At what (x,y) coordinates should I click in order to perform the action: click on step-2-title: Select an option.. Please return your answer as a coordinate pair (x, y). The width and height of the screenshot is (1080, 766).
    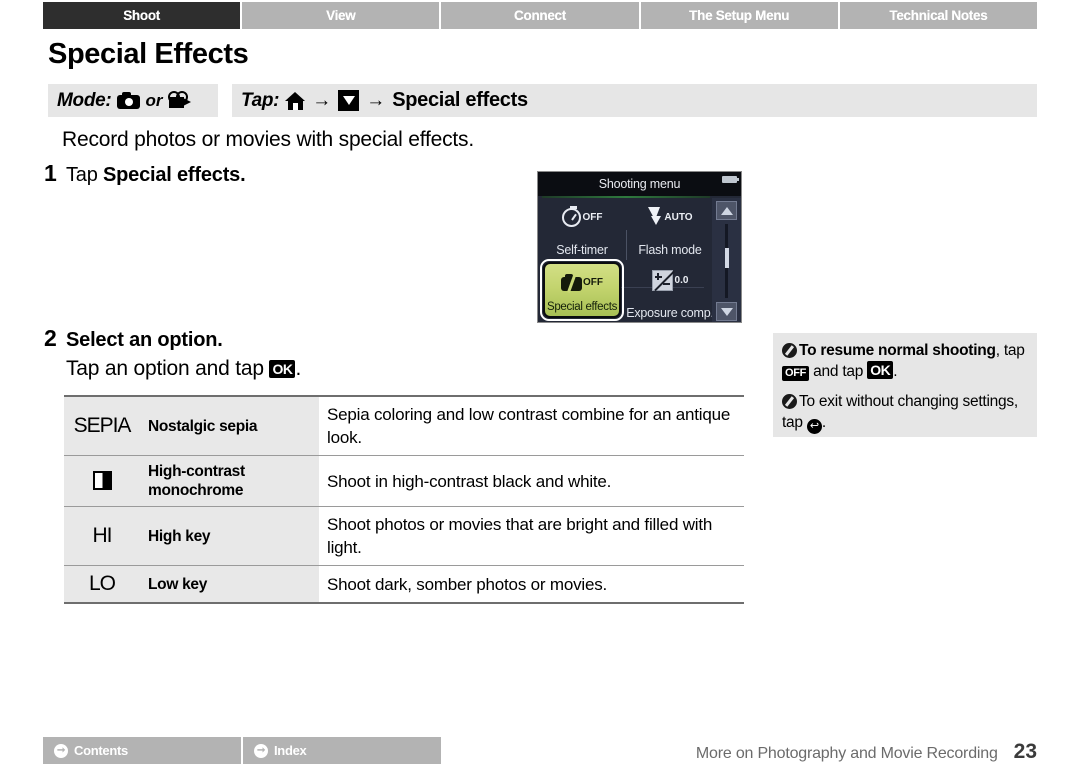
    Looking at the image, I should click on (144, 340).